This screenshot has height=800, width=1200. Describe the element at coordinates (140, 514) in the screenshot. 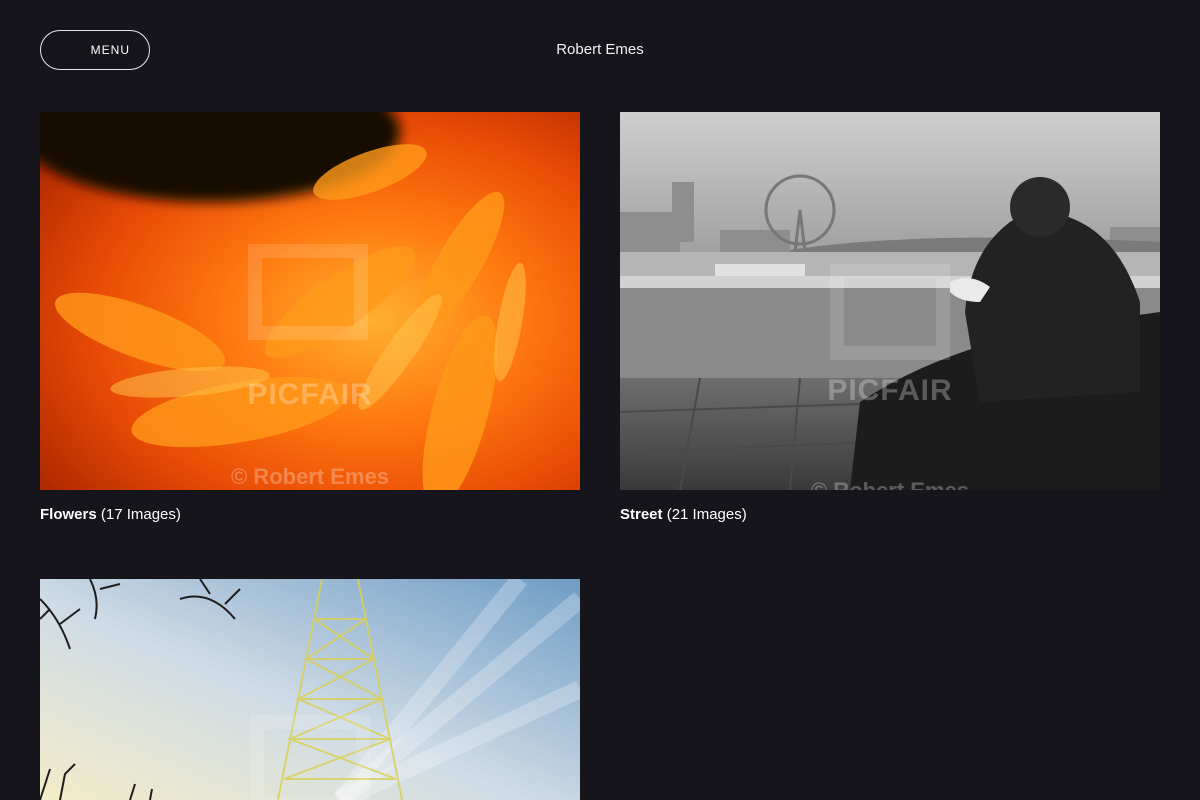

I see `gallery-count: (17 Images)` at that location.